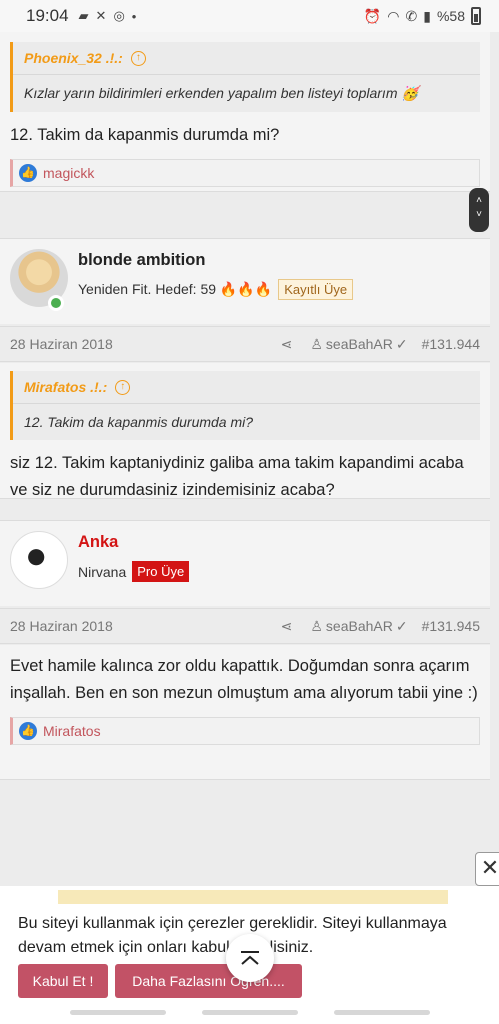 Image resolution: width=499 pixels, height=1024 pixels. I want to click on reaction-user-link: magickk, so click(68, 173).